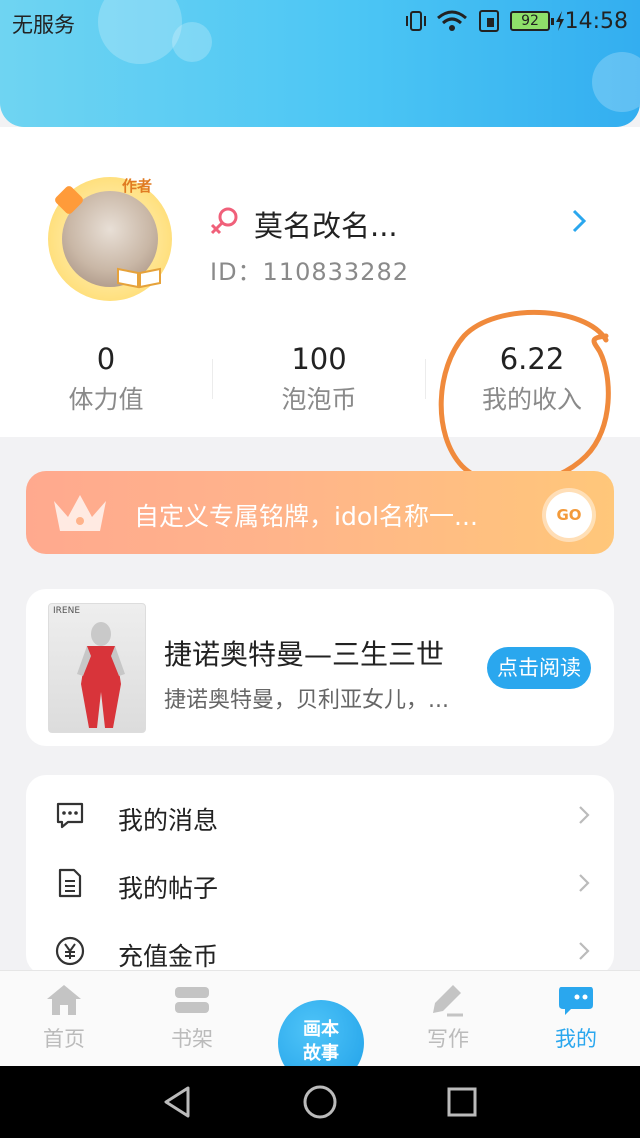 This screenshot has width=640, height=1138. What do you see at coordinates (576, 1039) in the screenshot?
I see `nav-label: 我的` at bounding box center [576, 1039].